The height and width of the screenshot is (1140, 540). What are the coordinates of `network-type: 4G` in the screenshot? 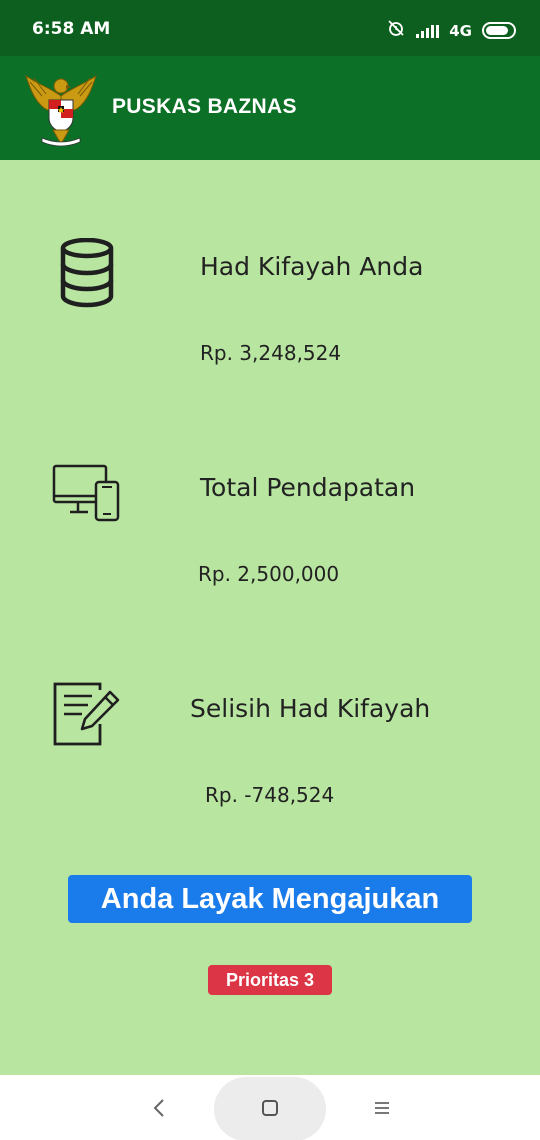 It's located at (460, 30).